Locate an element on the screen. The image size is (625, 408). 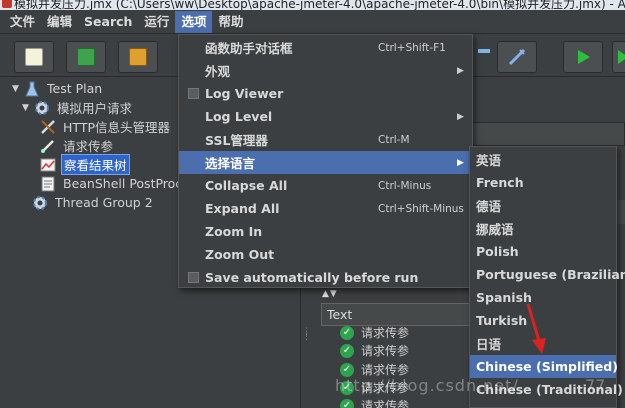
wand-icon is located at coordinates (517, 57).